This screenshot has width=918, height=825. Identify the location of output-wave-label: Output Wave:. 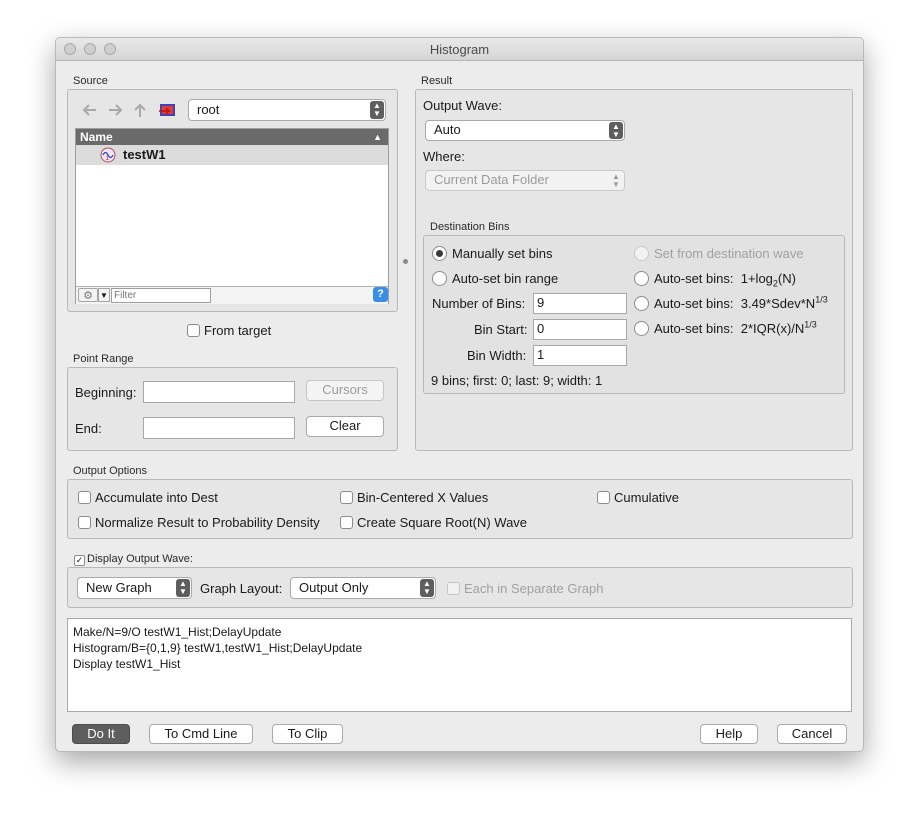
(462, 105).